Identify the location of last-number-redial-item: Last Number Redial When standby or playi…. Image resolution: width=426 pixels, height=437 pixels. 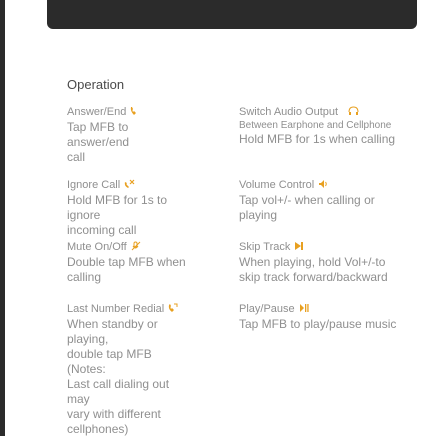
(129, 369).